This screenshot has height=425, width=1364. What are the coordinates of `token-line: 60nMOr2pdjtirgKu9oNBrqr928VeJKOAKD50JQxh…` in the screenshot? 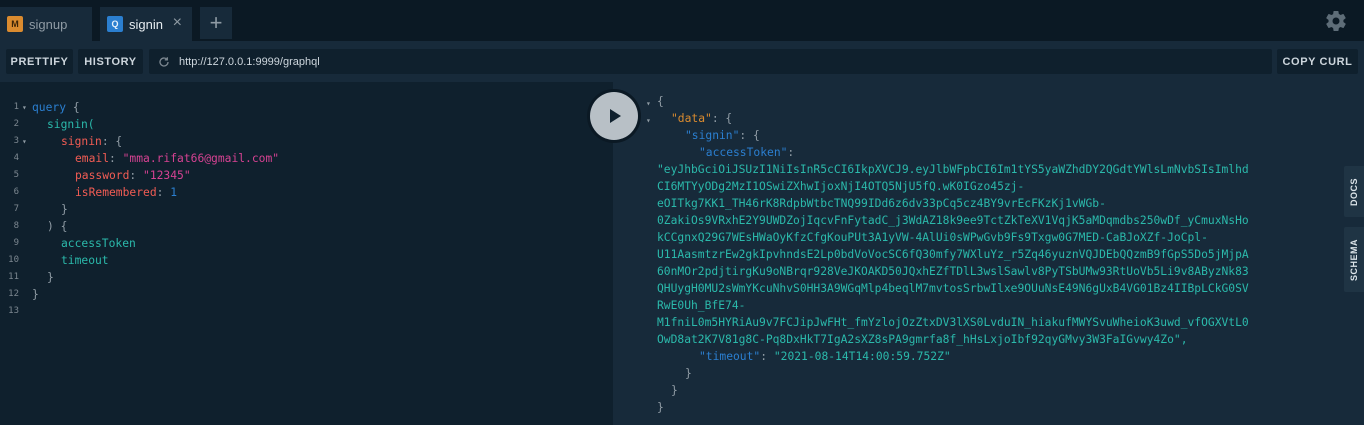 It's located at (953, 271).